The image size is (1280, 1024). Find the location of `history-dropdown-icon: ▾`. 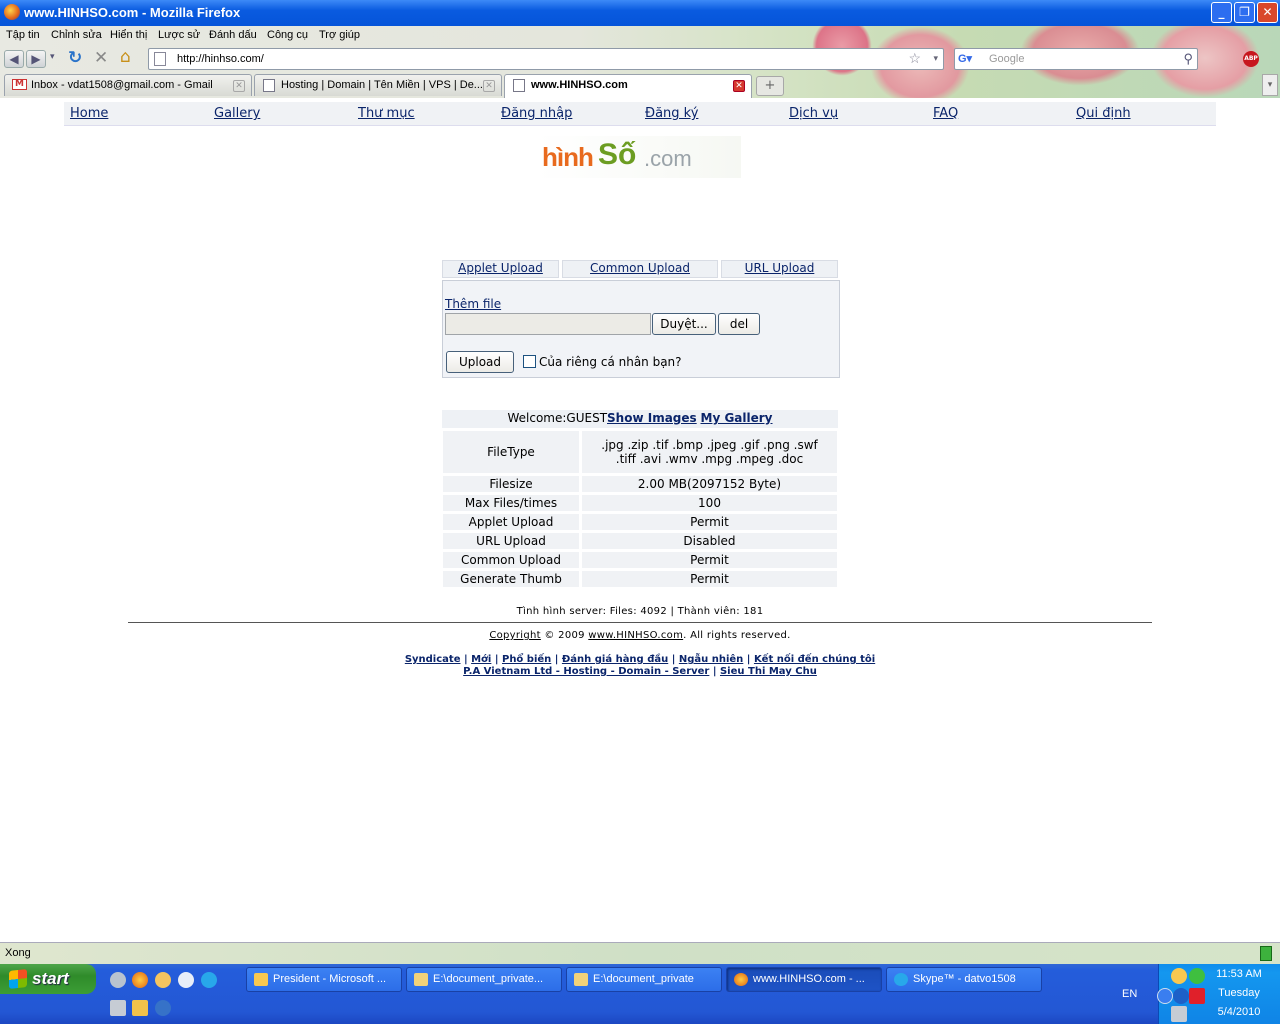

history-dropdown-icon: ▾ is located at coordinates (52, 57).